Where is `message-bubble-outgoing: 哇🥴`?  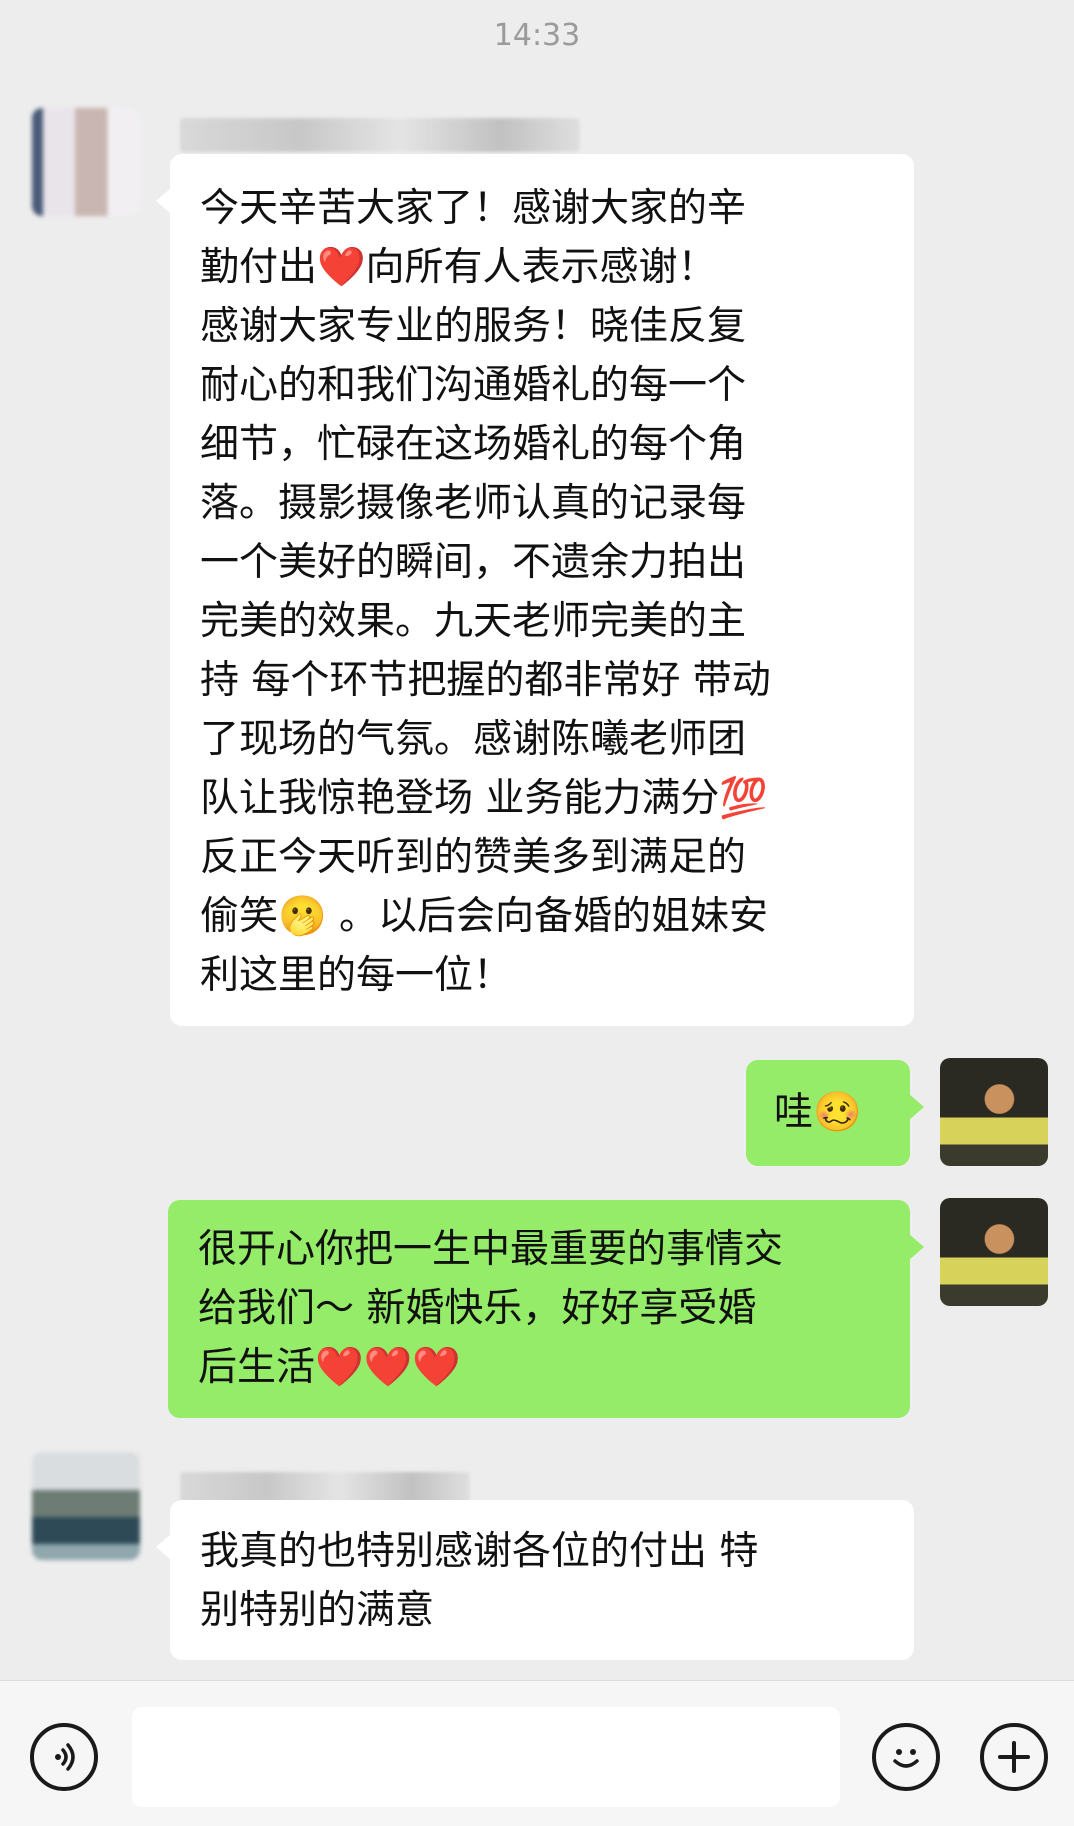
message-bubble-outgoing: 哇🥴 is located at coordinates (835, 1113).